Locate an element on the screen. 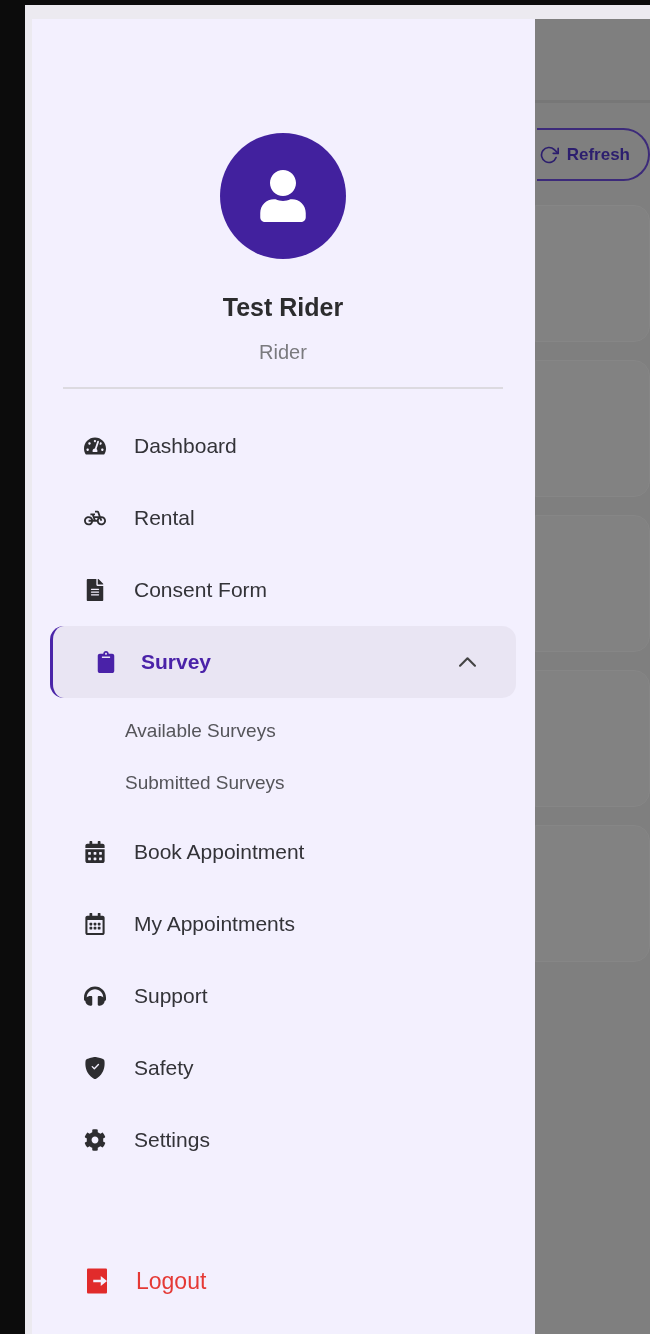 Image resolution: width=650 pixels, height=1334 pixels. logout-button: Logout is located at coordinates (299, 1280).